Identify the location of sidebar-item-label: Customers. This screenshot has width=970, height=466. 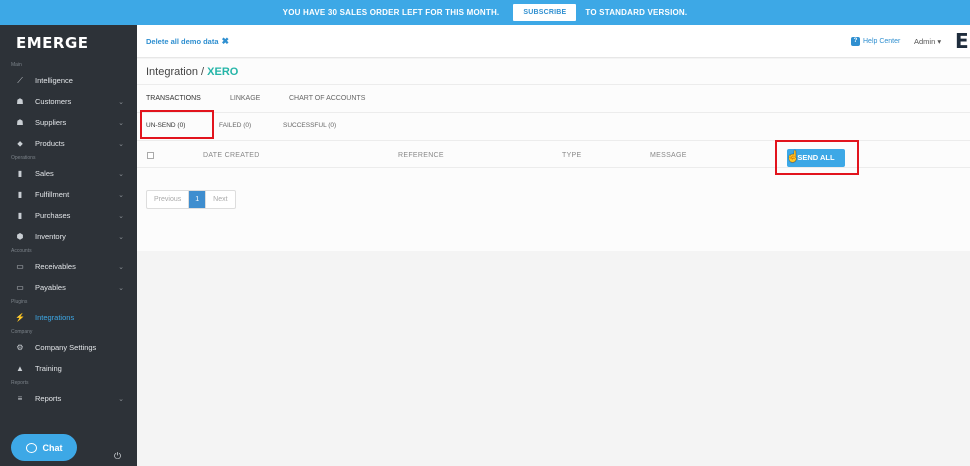
(53, 101).